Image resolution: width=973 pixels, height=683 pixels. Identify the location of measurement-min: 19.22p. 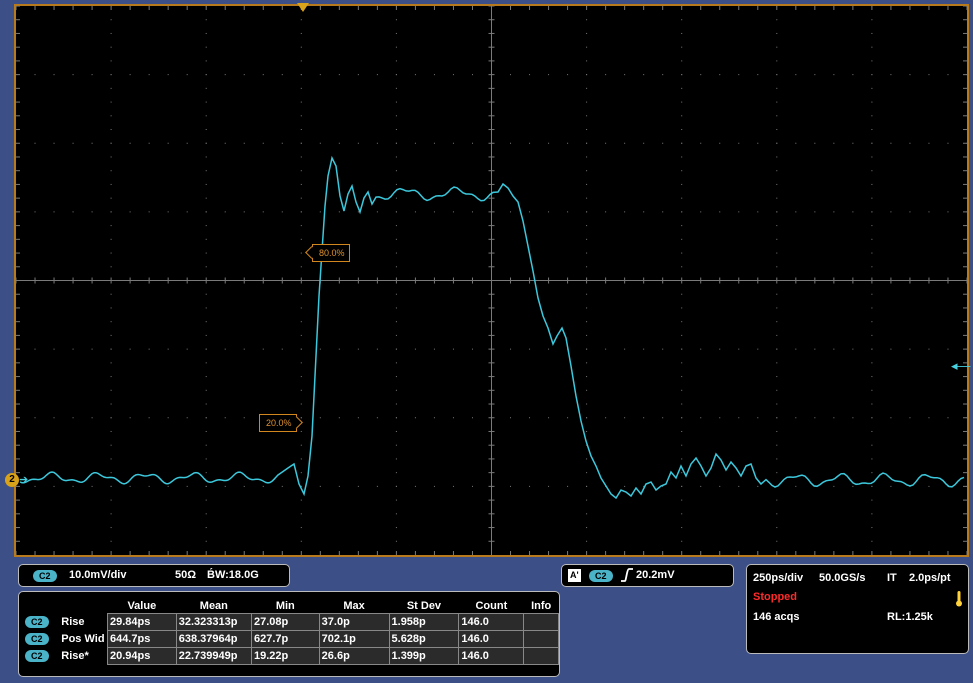
(285, 656).